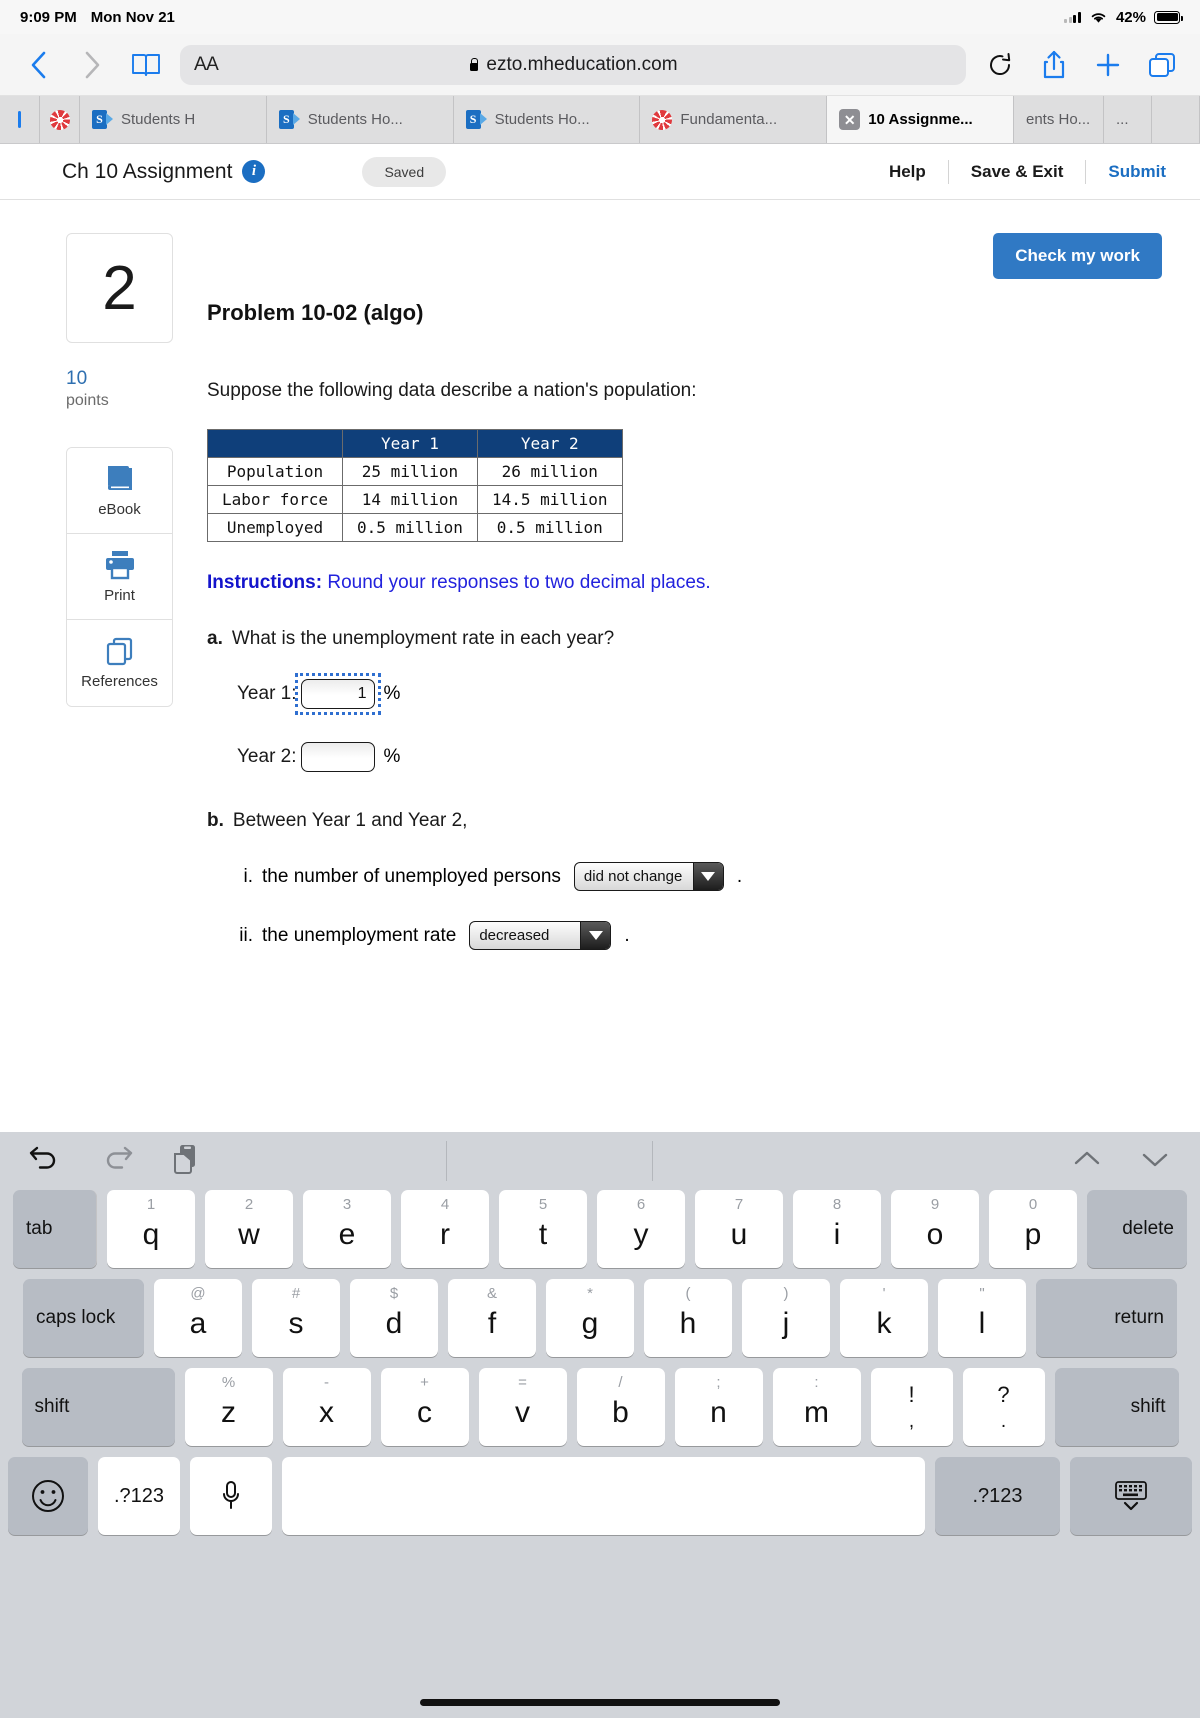 The width and height of the screenshot is (1200, 1718). I want to click on status-time: 9:09 PM, so click(48, 17).